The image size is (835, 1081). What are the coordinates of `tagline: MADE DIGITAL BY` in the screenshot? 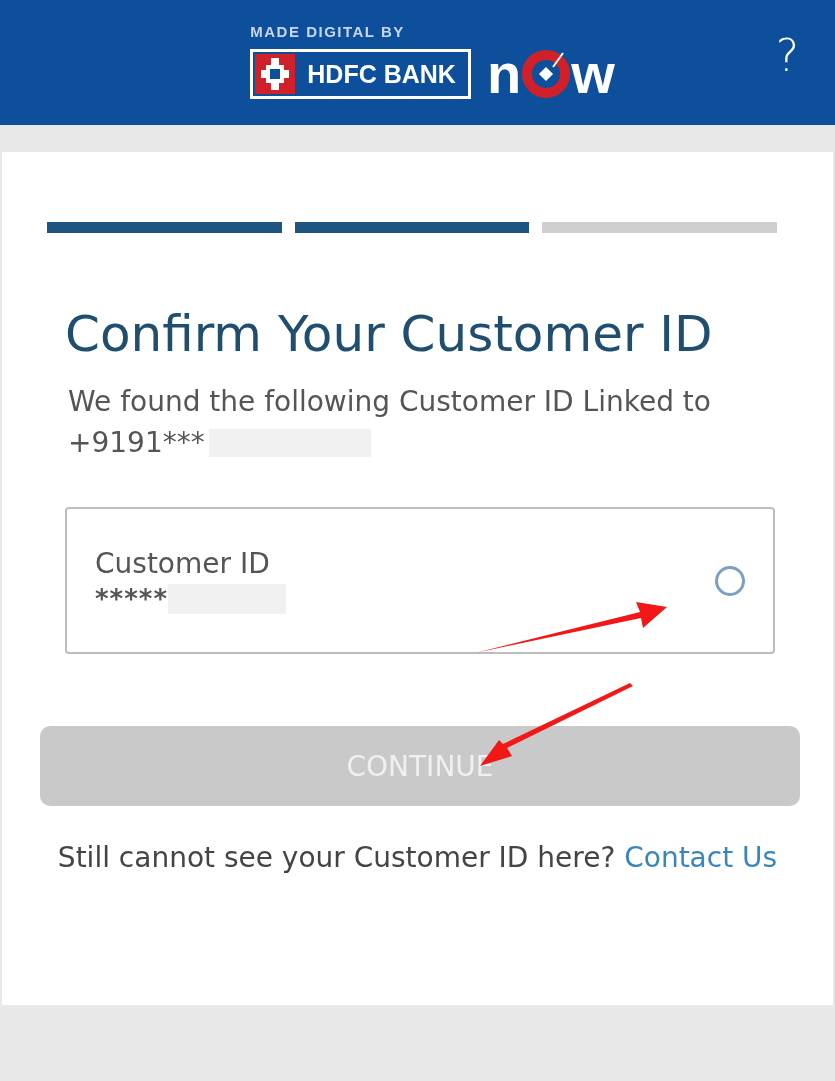 It's located at (328, 31).